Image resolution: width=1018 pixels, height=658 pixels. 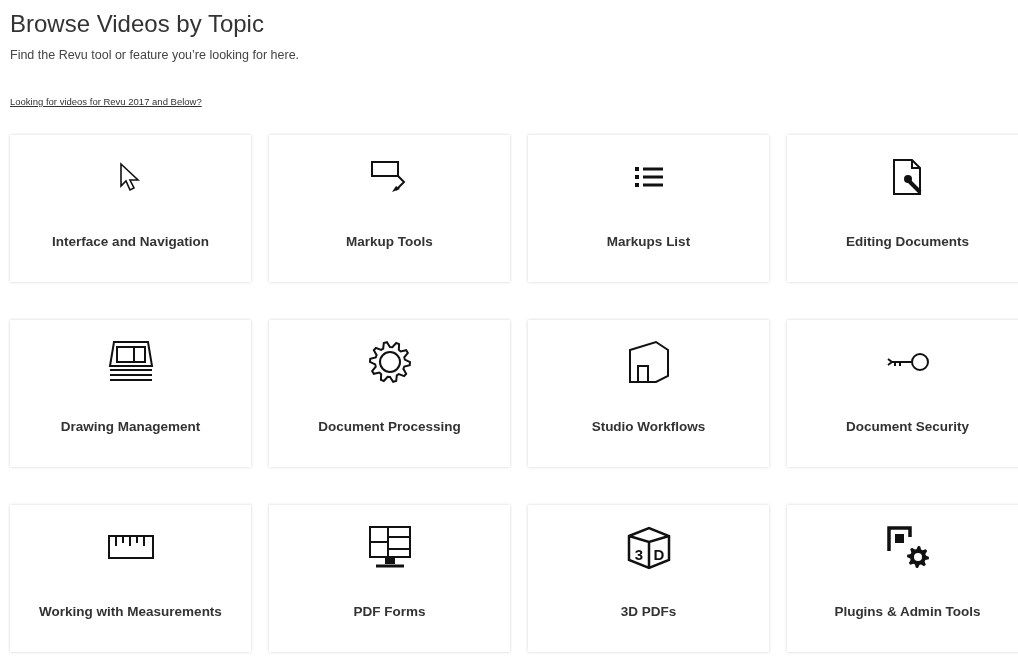 What do you see at coordinates (130, 393) in the screenshot?
I see `topic-card: Drawing Management` at bounding box center [130, 393].